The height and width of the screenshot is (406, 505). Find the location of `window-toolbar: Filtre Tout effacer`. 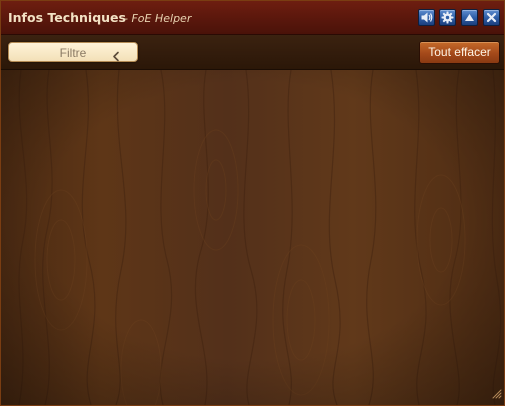

window-toolbar: Filtre Tout effacer is located at coordinates (252, 52).